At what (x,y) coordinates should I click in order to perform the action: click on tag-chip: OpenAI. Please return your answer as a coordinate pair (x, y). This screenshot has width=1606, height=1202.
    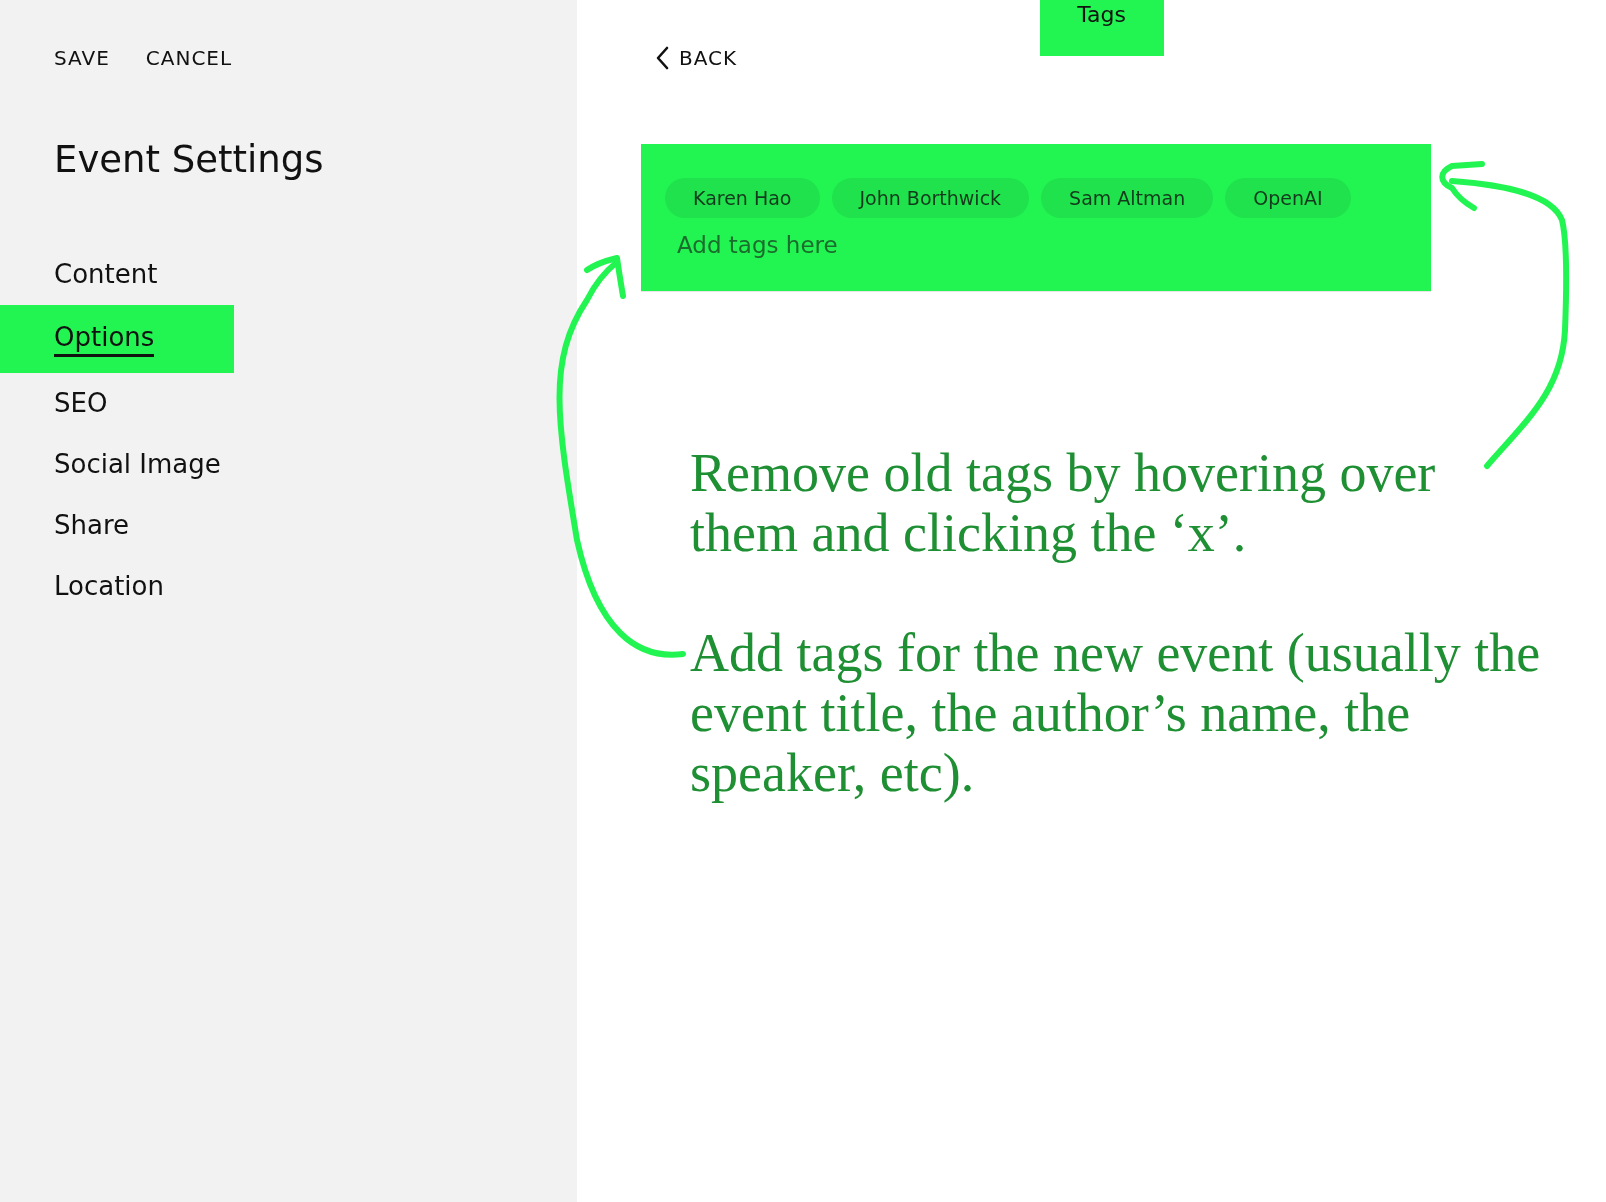
    Looking at the image, I should click on (1288, 198).